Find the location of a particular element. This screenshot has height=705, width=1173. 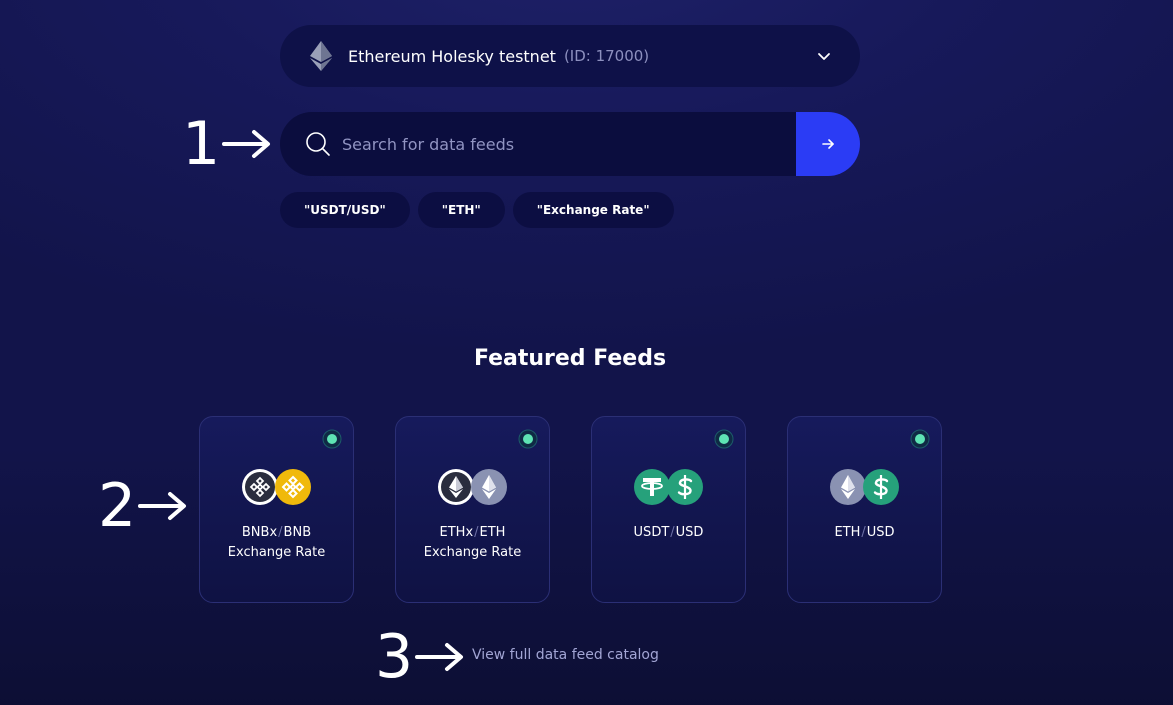

featured-feeds-title: Featured Feeds is located at coordinates (570, 358).